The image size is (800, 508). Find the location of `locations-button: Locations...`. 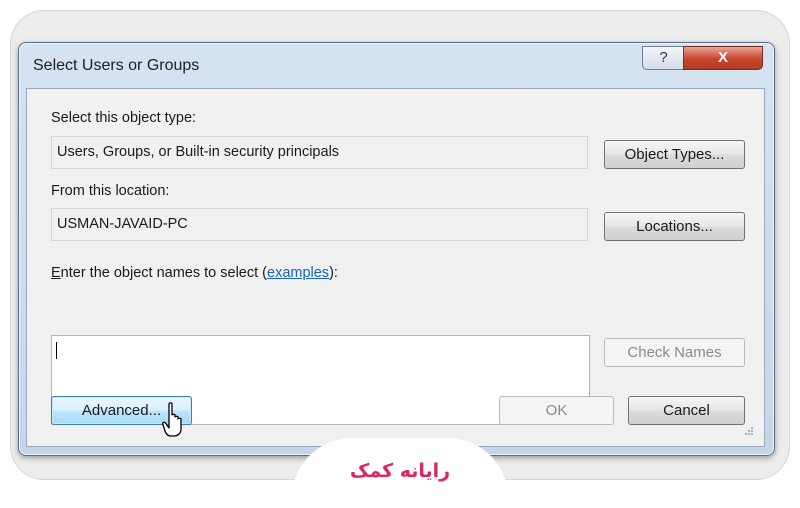

locations-button: Locations... is located at coordinates (674, 226).